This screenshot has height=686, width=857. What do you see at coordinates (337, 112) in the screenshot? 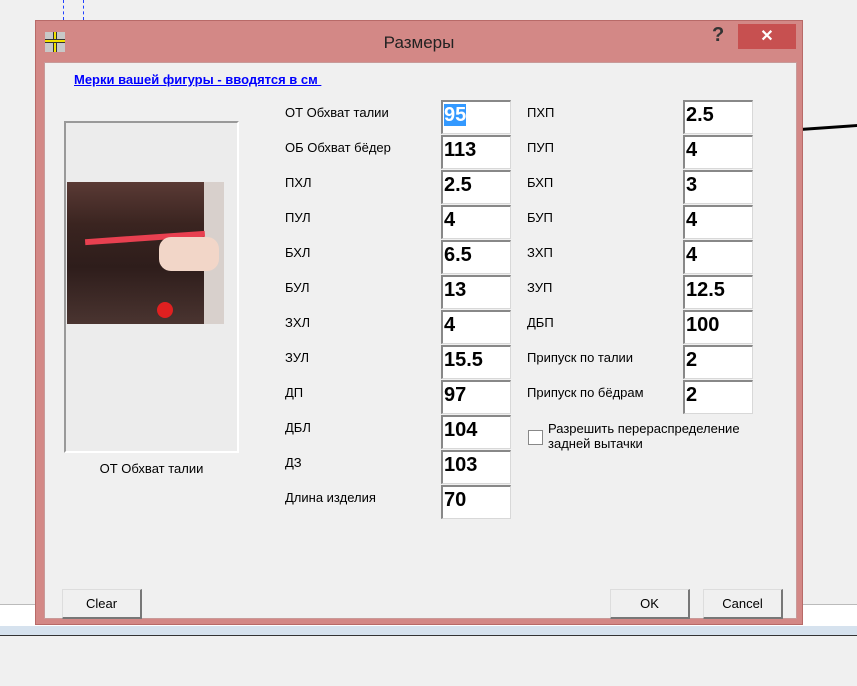
I see `field-label: ОТ Обхват талии` at bounding box center [337, 112].